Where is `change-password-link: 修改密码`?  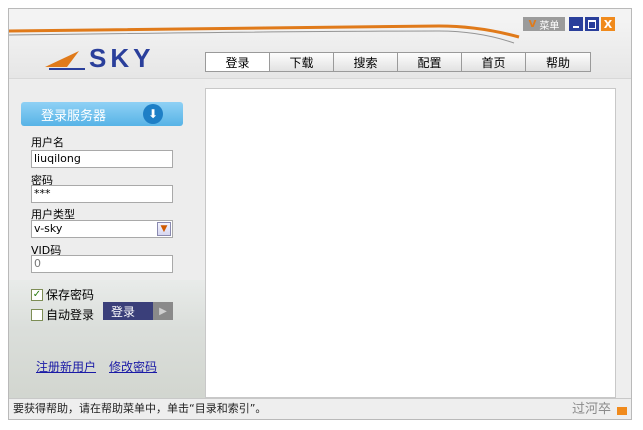
change-password-link: 修改密码 is located at coordinates (133, 366).